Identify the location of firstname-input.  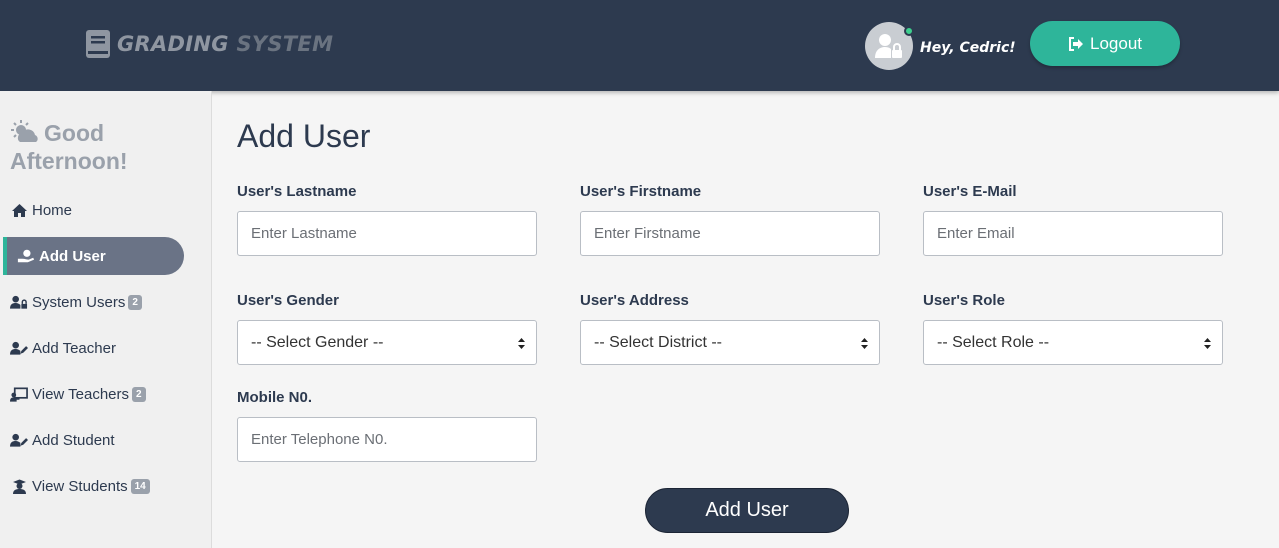
(730, 233).